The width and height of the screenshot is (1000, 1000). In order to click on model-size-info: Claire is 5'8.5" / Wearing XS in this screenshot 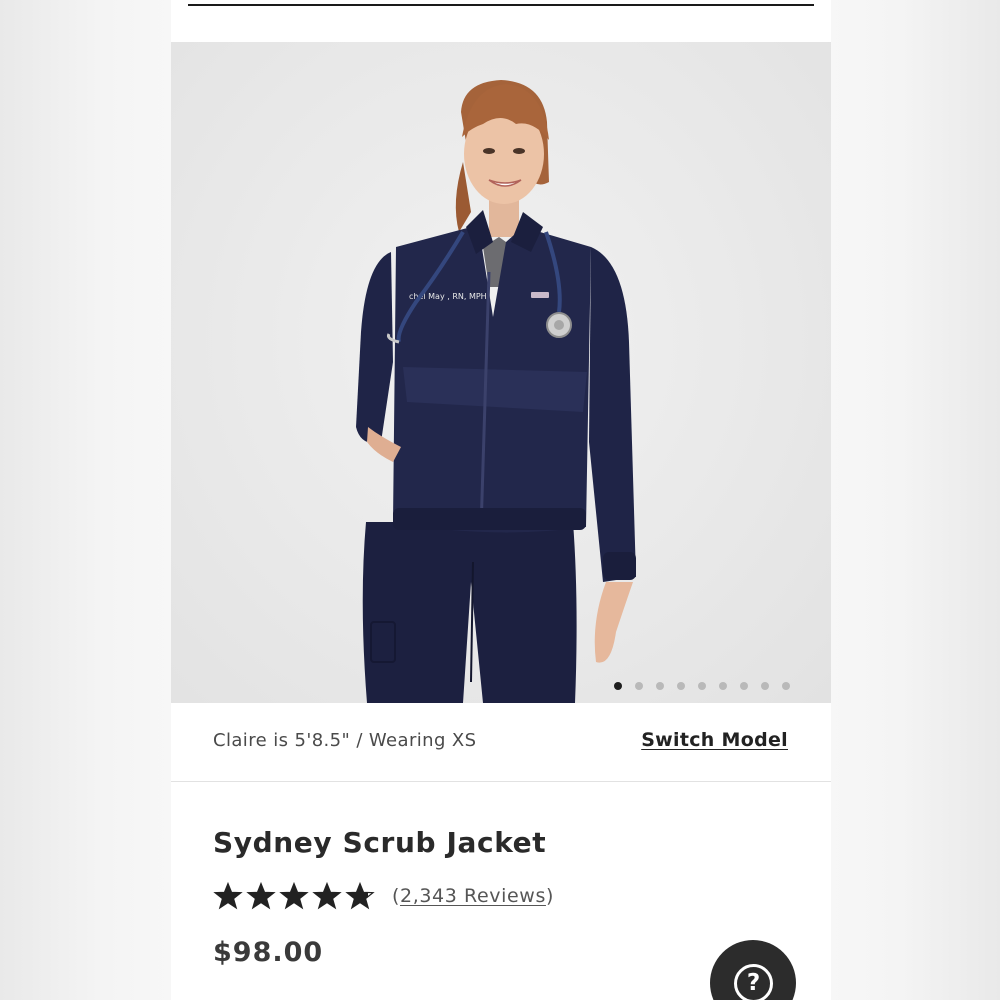, I will do `click(345, 740)`.